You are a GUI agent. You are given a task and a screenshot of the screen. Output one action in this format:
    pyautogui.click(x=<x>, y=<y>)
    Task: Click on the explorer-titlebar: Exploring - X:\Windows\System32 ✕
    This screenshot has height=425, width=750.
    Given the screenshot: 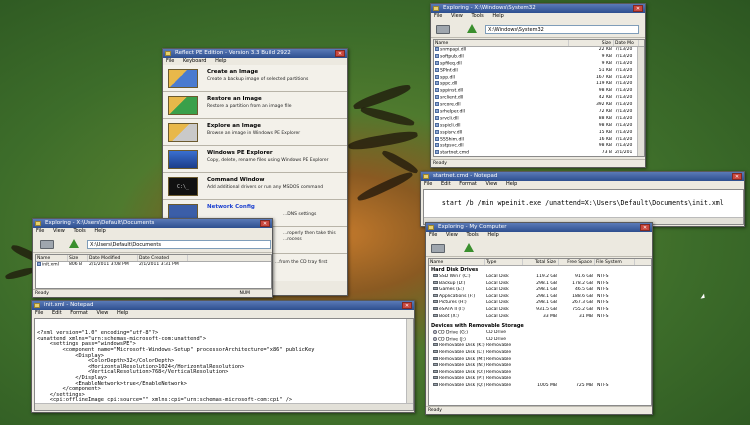 What is the action you would take?
    pyautogui.click(x=538, y=8)
    